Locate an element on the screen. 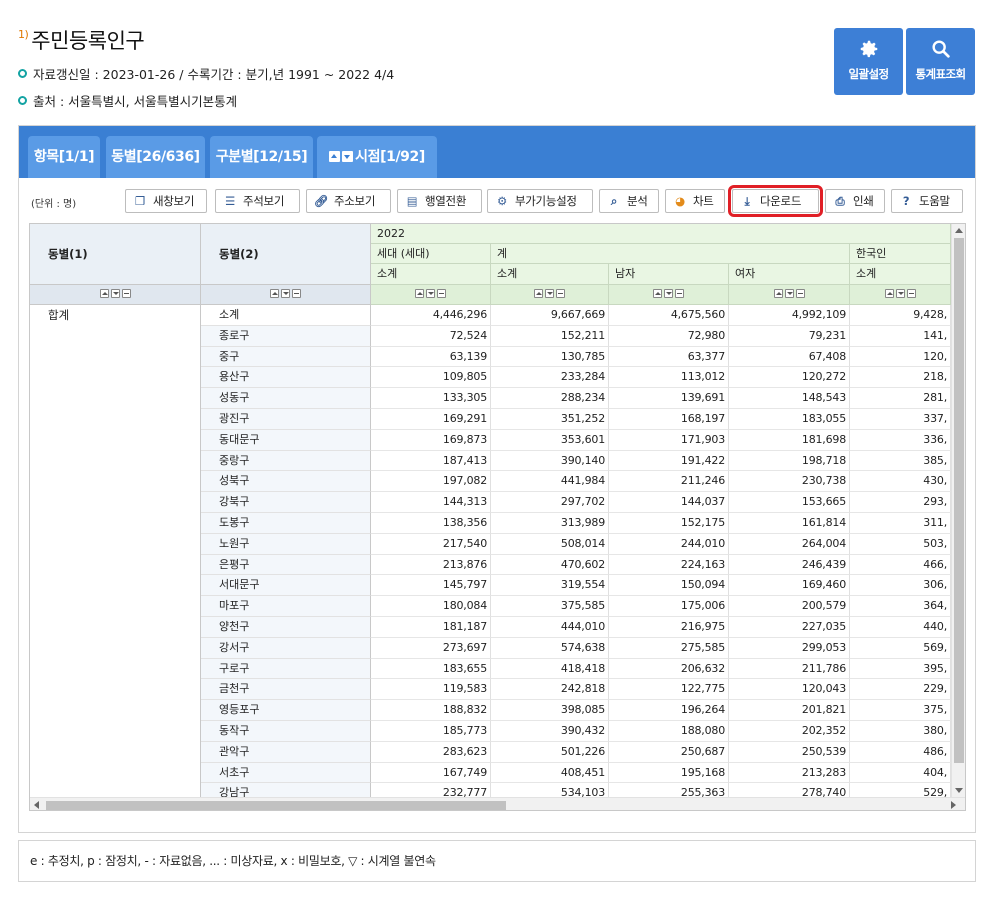 The width and height of the screenshot is (991, 900). stat-table-search-button: 통계표조회 is located at coordinates (940, 61).